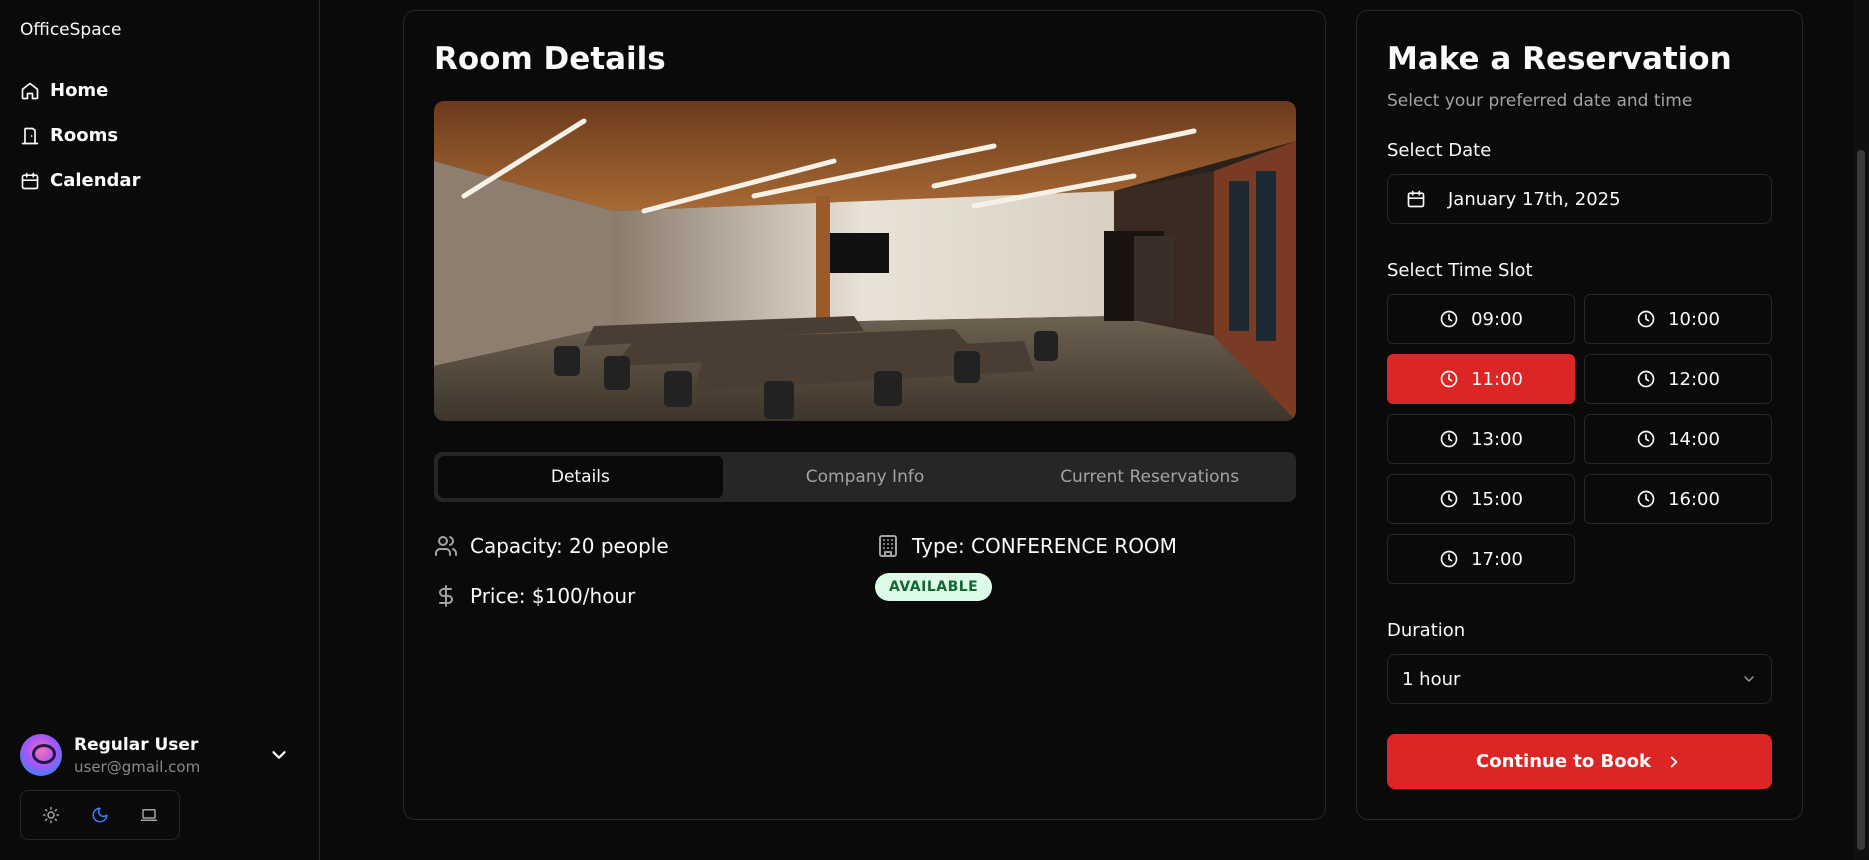  Describe the element at coordinates (569, 546) in the screenshot. I see `capacity-text: Capacity: 20 people` at that location.